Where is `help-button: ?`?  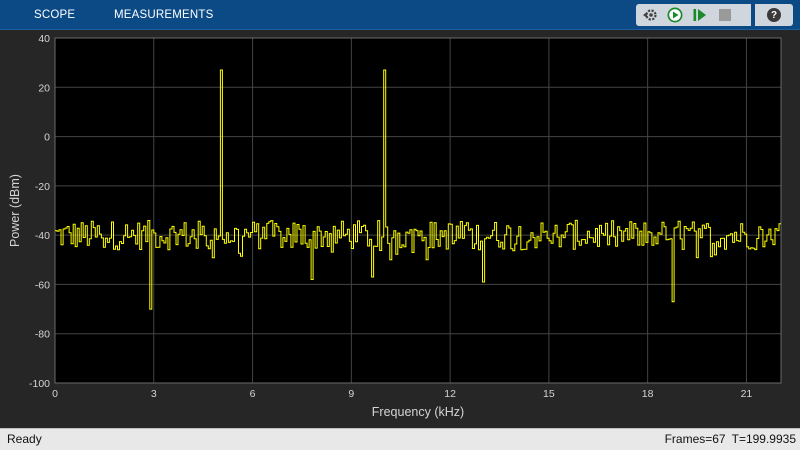
help-button: ? is located at coordinates (774, 15).